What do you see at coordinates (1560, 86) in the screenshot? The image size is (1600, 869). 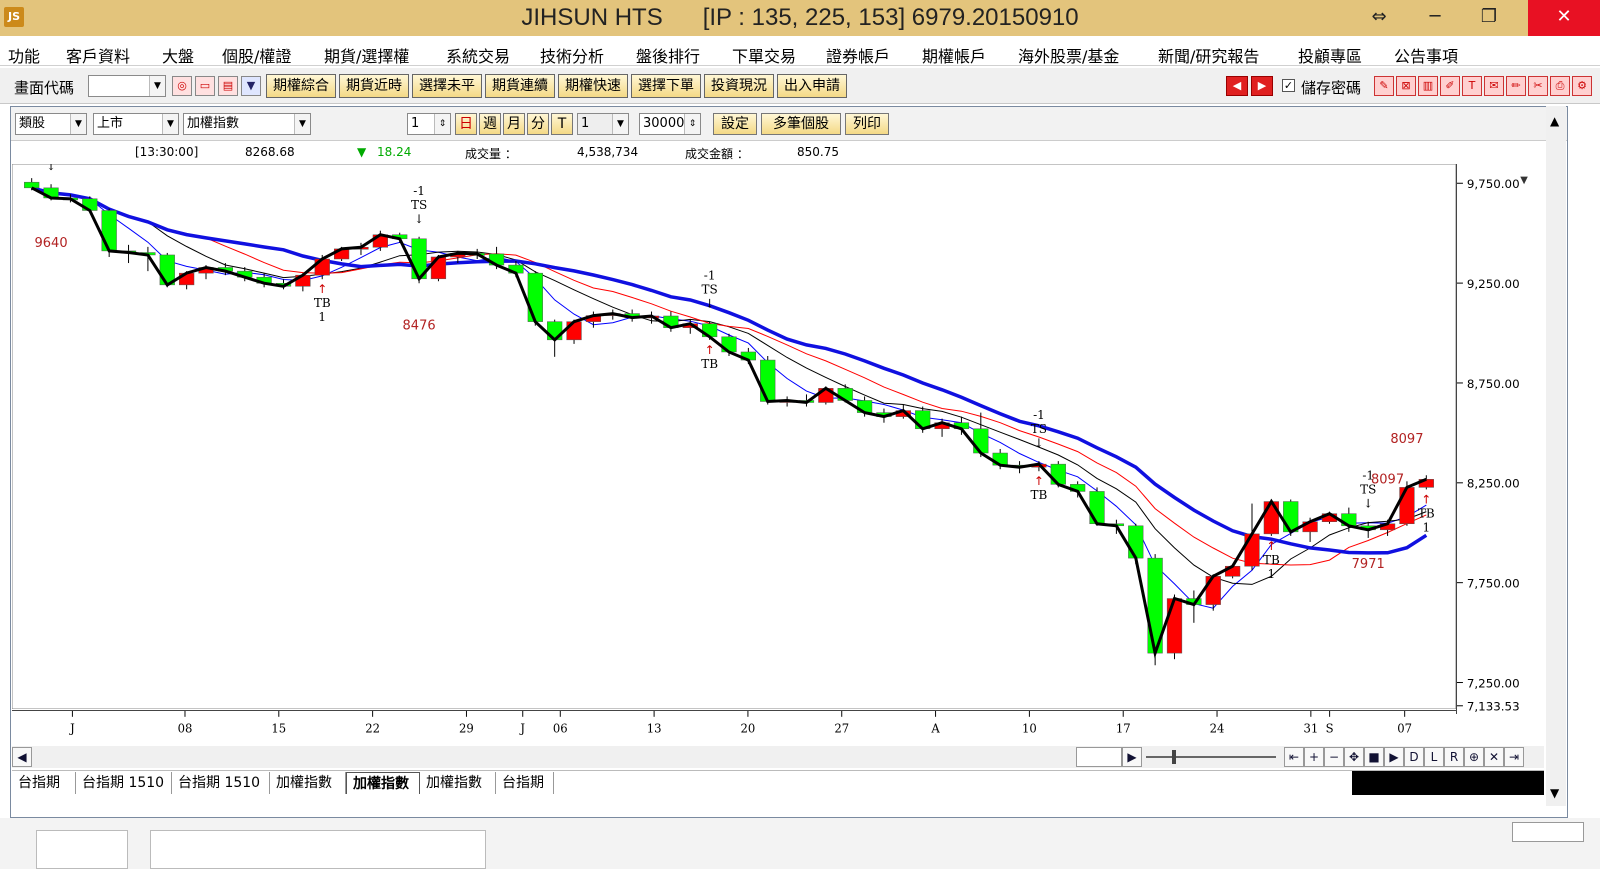 I see `print-icon: ⎙` at bounding box center [1560, 86].